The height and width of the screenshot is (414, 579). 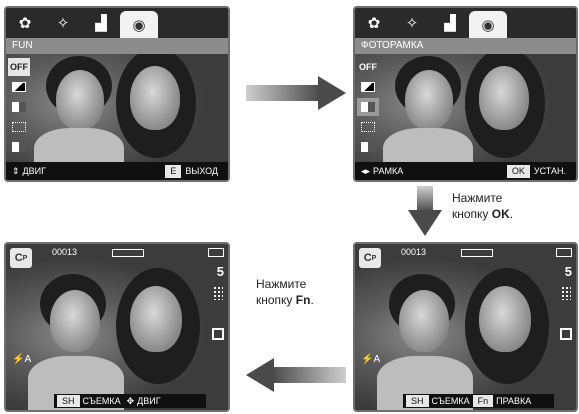 I want to click on menu-title: FUN, so click(x=117, y=46).